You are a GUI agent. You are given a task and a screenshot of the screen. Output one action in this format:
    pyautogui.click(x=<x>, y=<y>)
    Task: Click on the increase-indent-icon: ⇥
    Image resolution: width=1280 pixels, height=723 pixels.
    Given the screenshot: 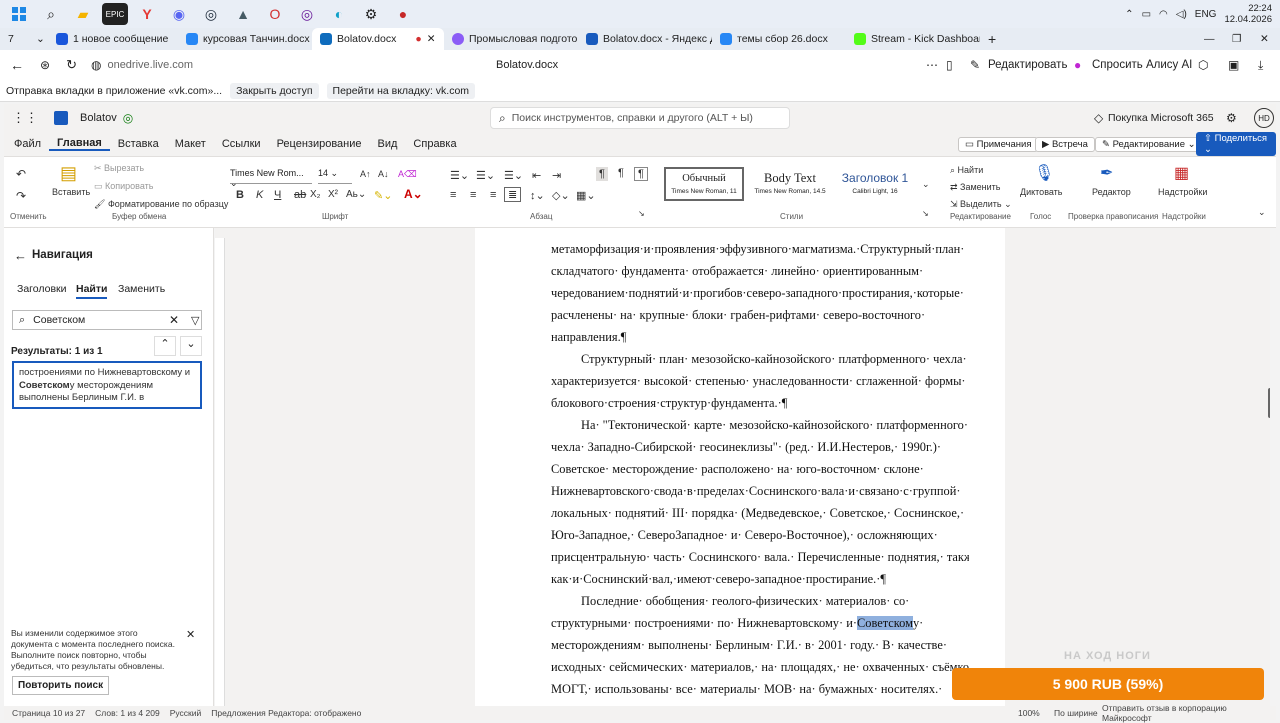 What is the action you would take?
    pyautogui.click(x=556, y=175)
    